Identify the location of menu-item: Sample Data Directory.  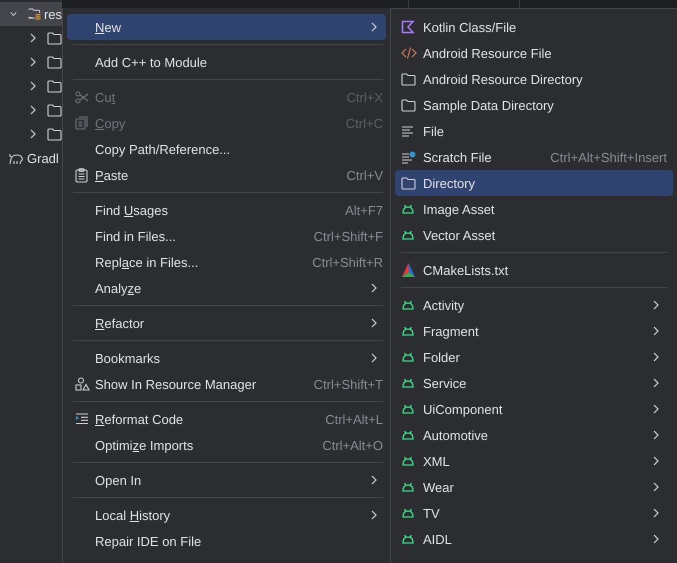
(534, 105).